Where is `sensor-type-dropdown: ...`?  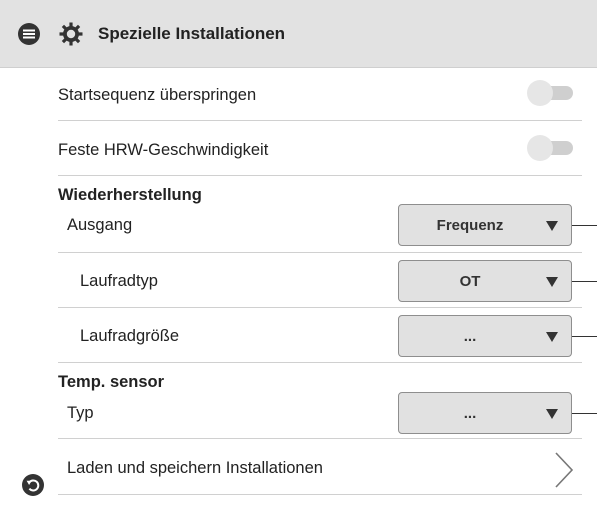 sensor-type-dropdown: ... is located at coordinates (485, 413).